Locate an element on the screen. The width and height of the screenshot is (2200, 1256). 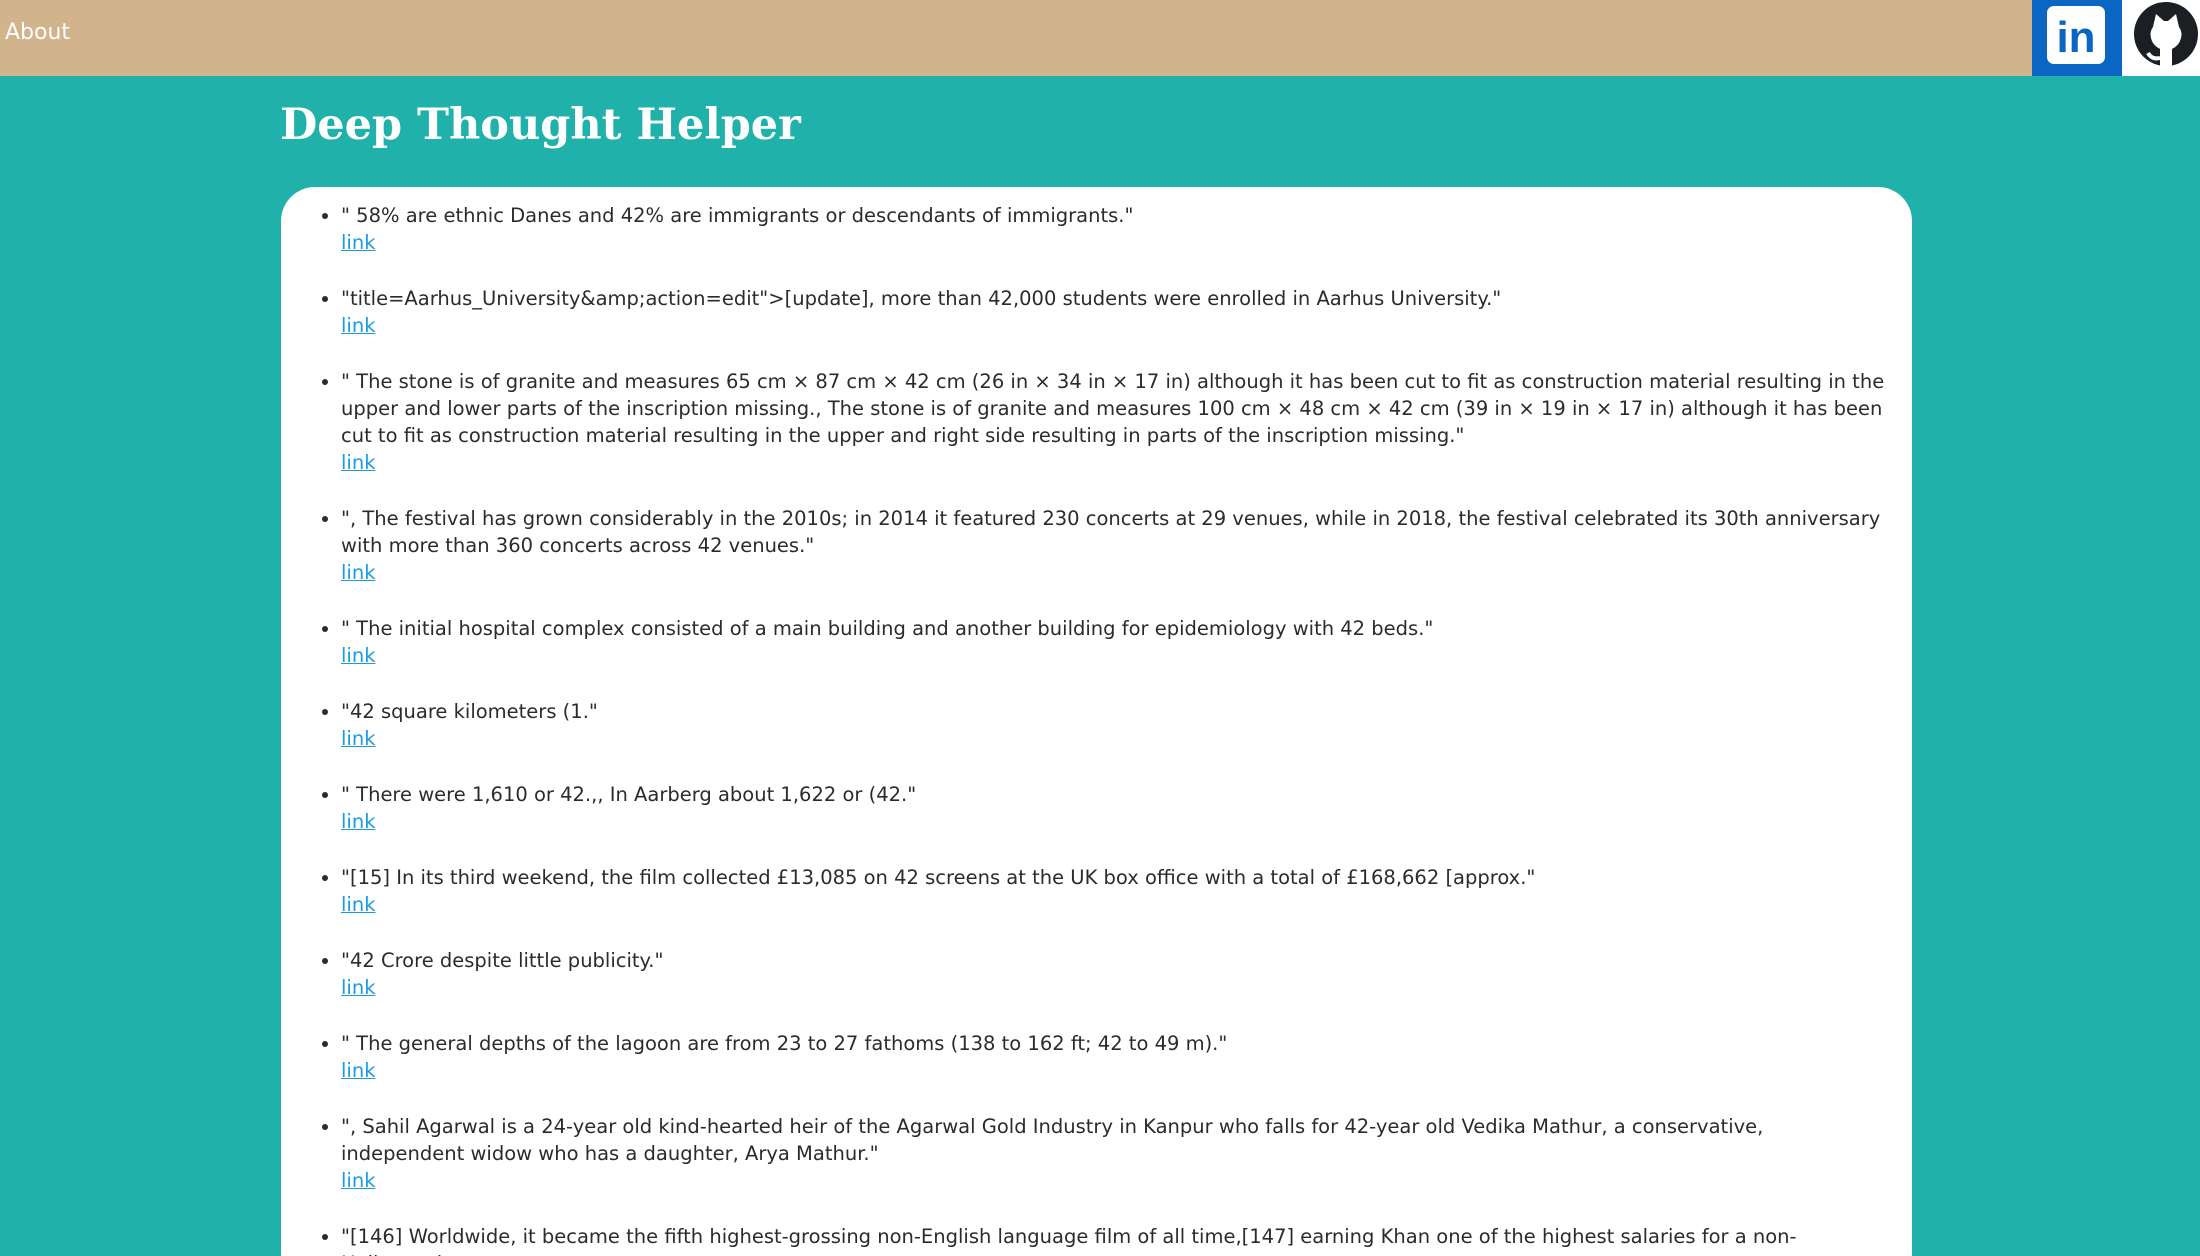
about-link: About is located at coordinates (37, 32).